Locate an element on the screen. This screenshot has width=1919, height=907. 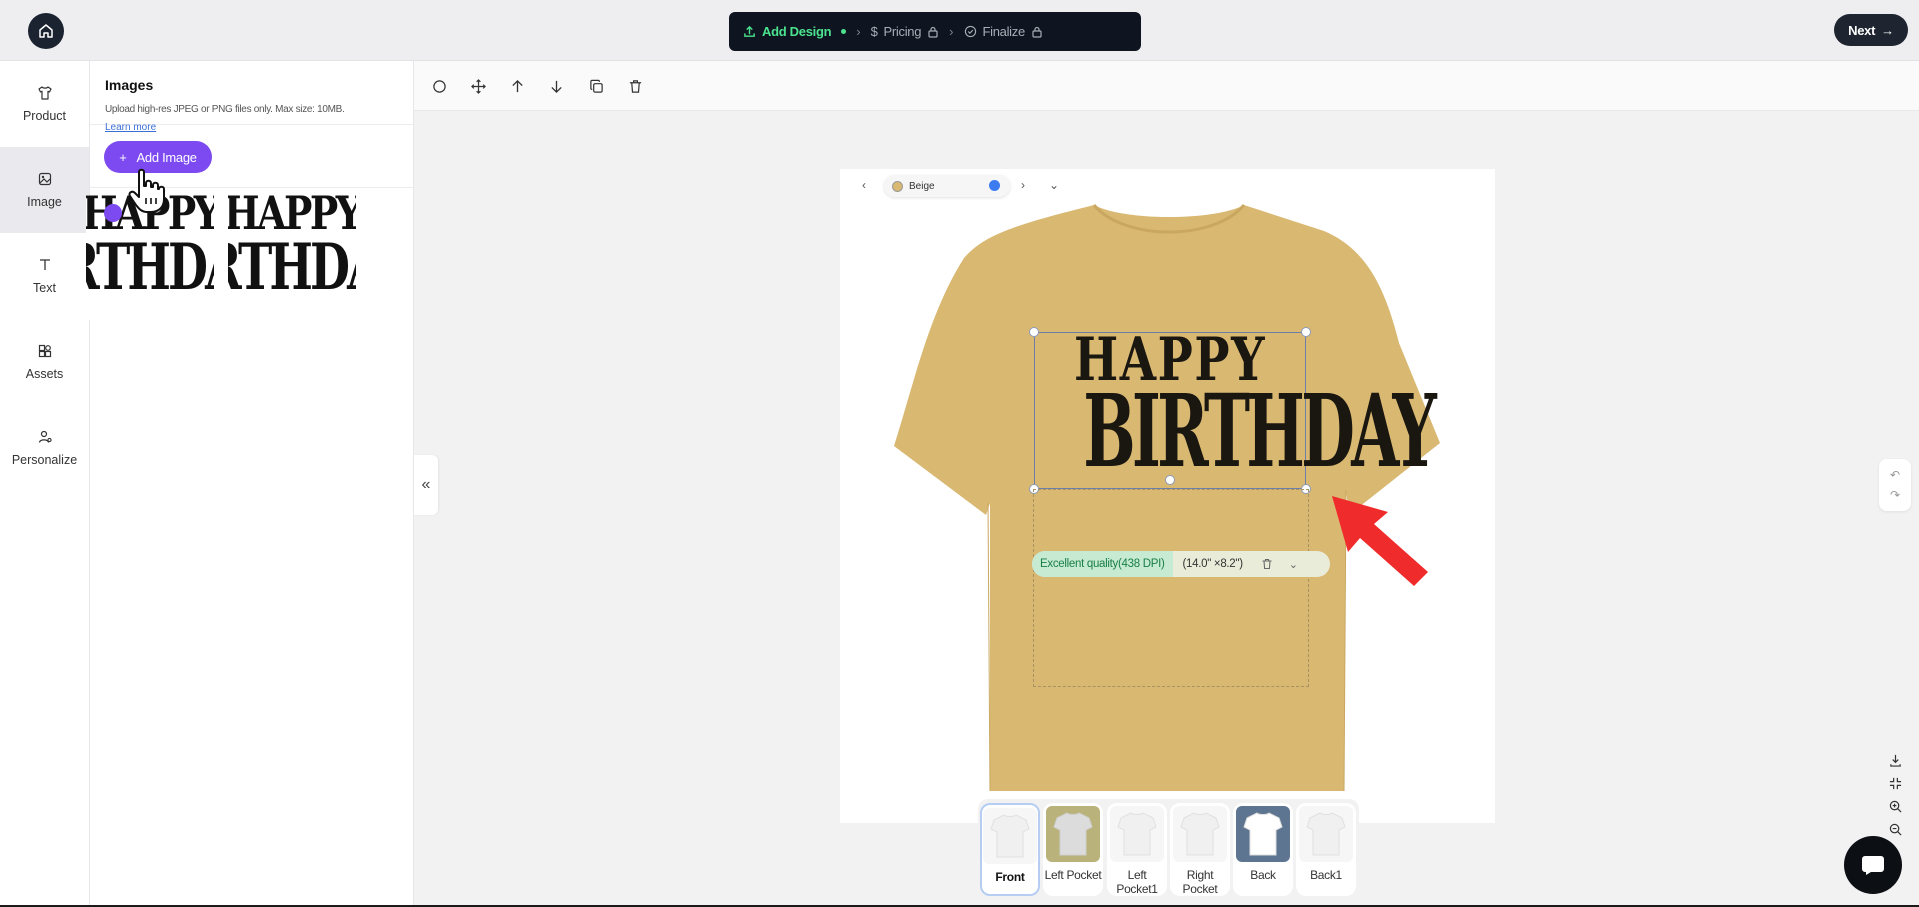
red-arrow-annotation is located at coordinates (1380, 541).